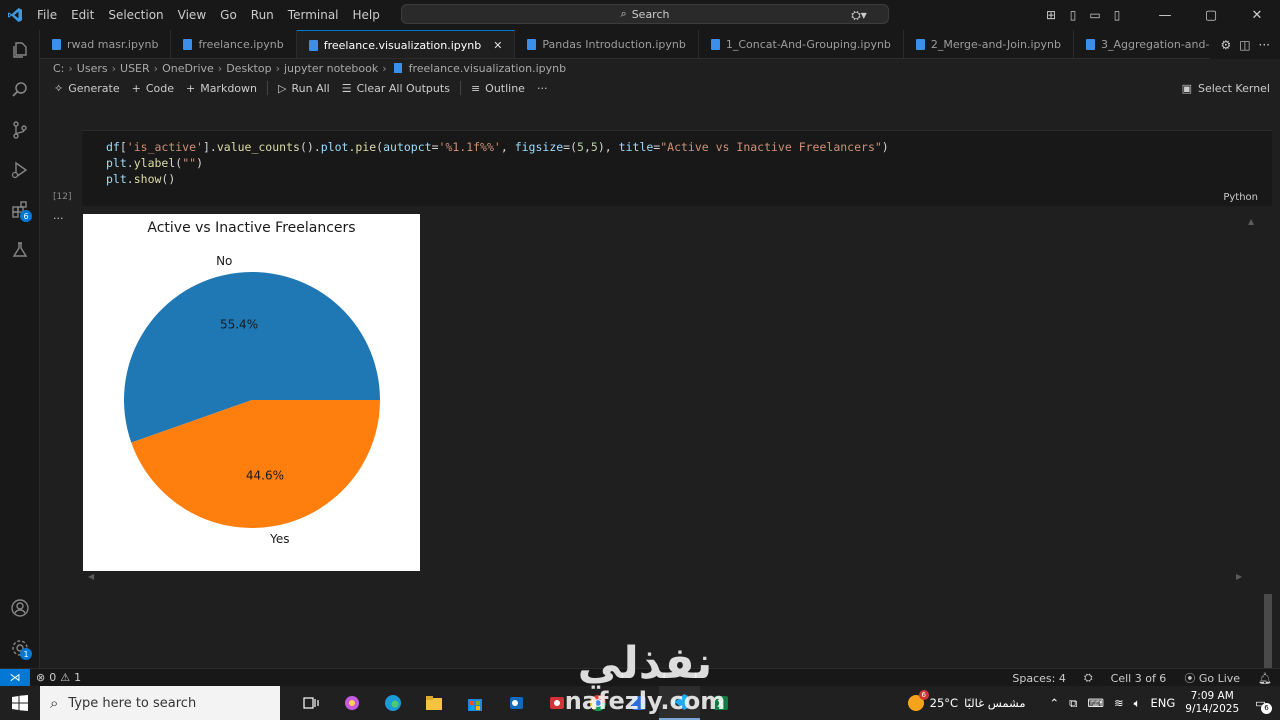  Describe the element at coordinates (20, 130) in the screenshot. I see `source-control-icon` at that location.